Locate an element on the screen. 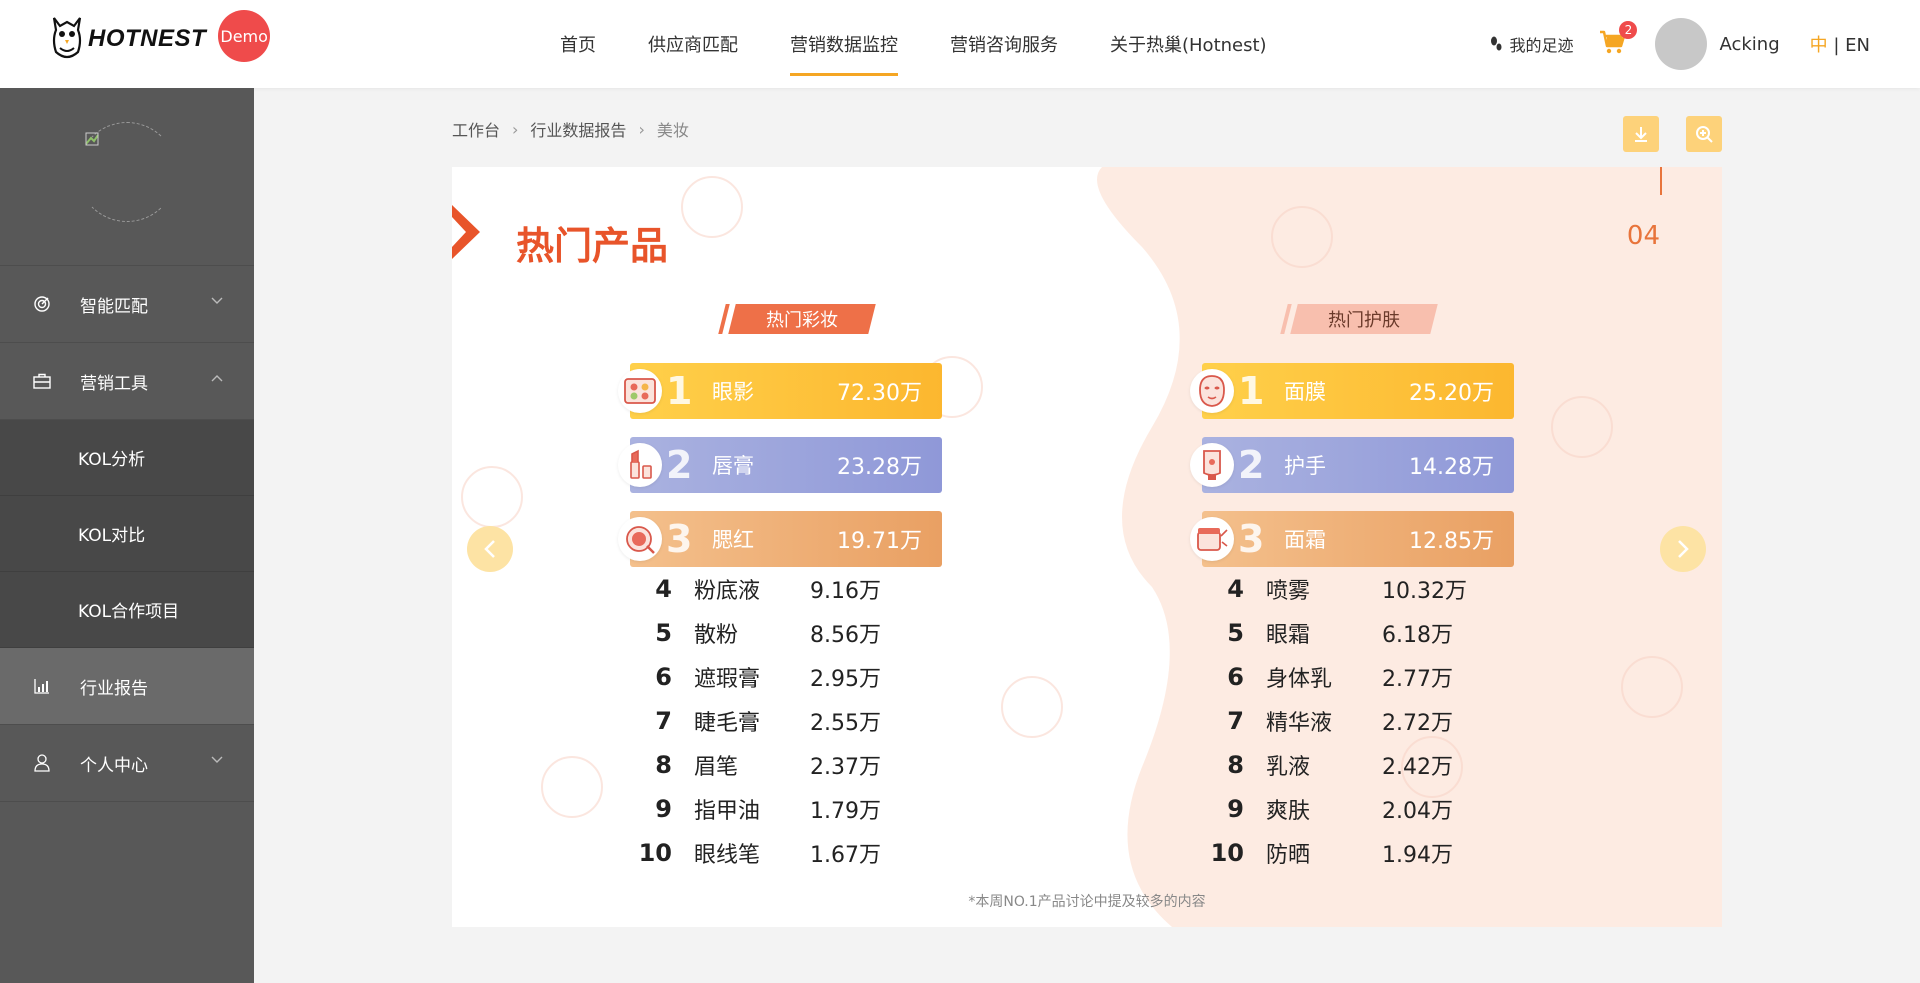 This screenshot has width=1920, height=983. logo-text: HOTNEST is located at coordinates (147, 38).